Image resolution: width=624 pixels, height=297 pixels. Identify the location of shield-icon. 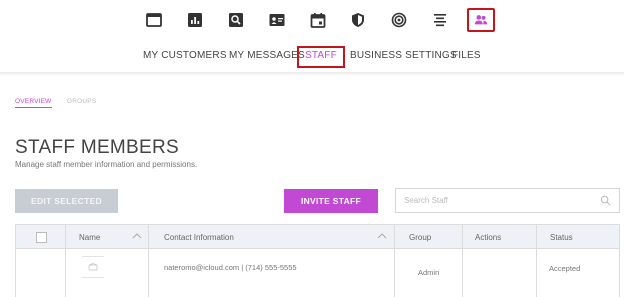
(358, 20).